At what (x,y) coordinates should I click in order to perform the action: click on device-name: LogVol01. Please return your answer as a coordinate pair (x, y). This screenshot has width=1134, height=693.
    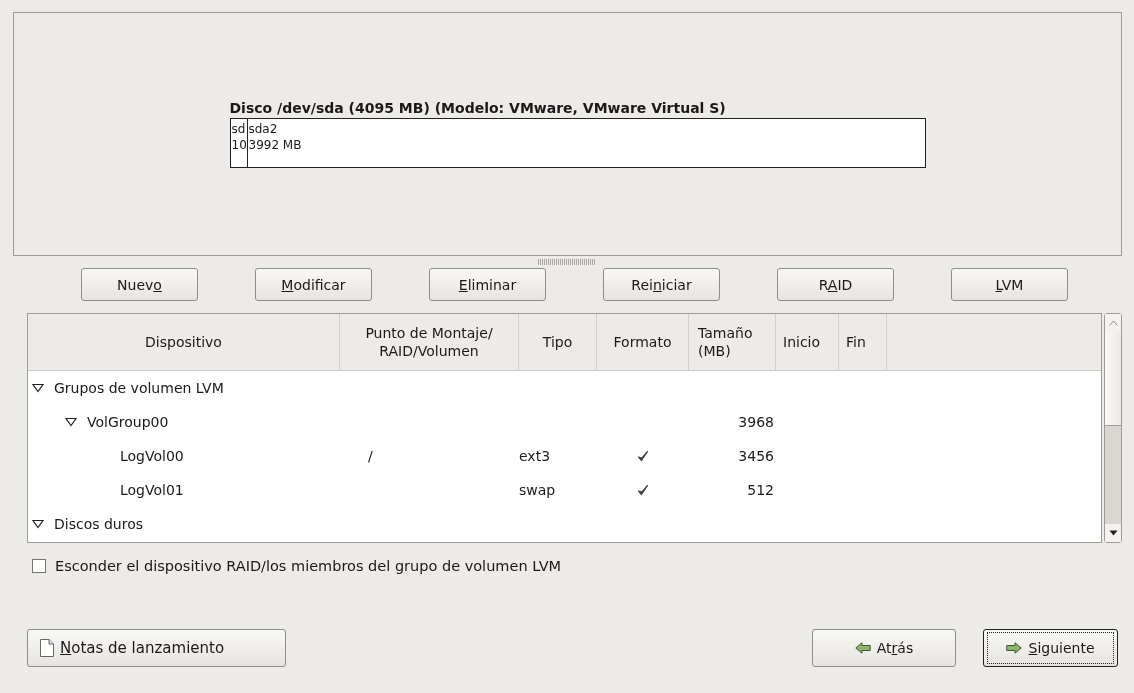
    Looking at the image, I should click on (152, 490).